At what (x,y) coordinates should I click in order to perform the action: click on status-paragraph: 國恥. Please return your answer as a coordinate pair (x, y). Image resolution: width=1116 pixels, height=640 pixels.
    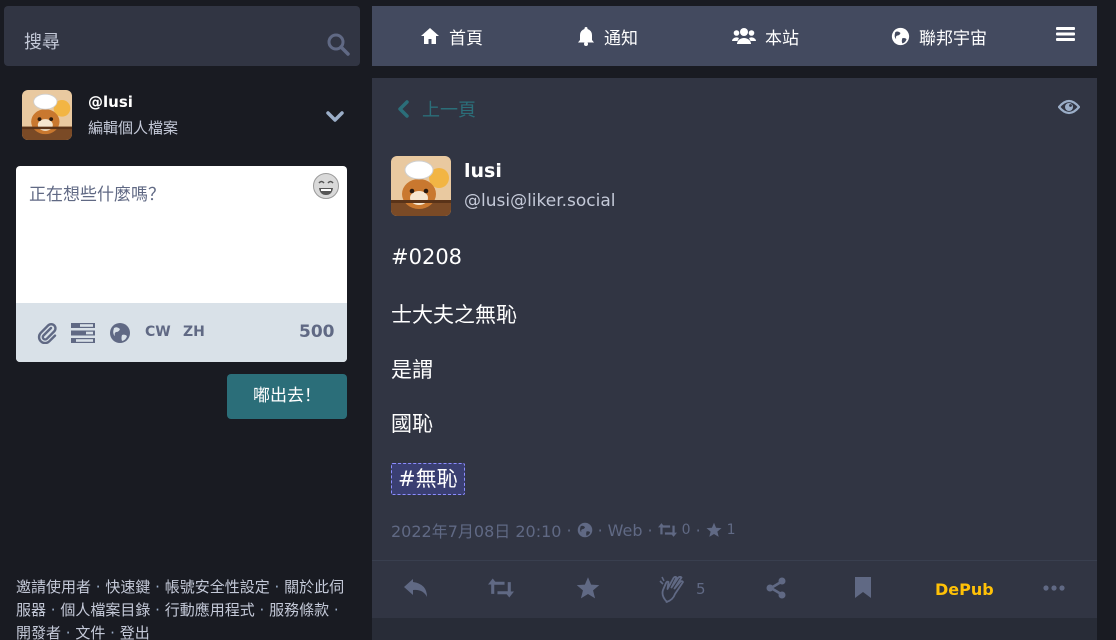
    Looking at the image, I should click on (412, 424).